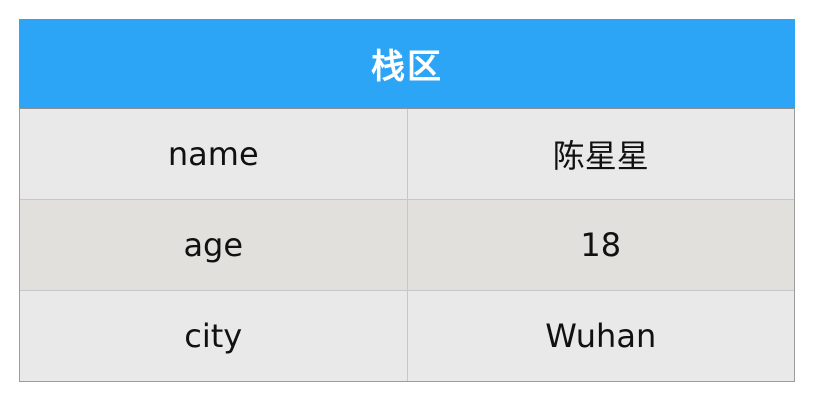 The image size is (818, 400). I want to click on row-value: 18, so click(601, 245).